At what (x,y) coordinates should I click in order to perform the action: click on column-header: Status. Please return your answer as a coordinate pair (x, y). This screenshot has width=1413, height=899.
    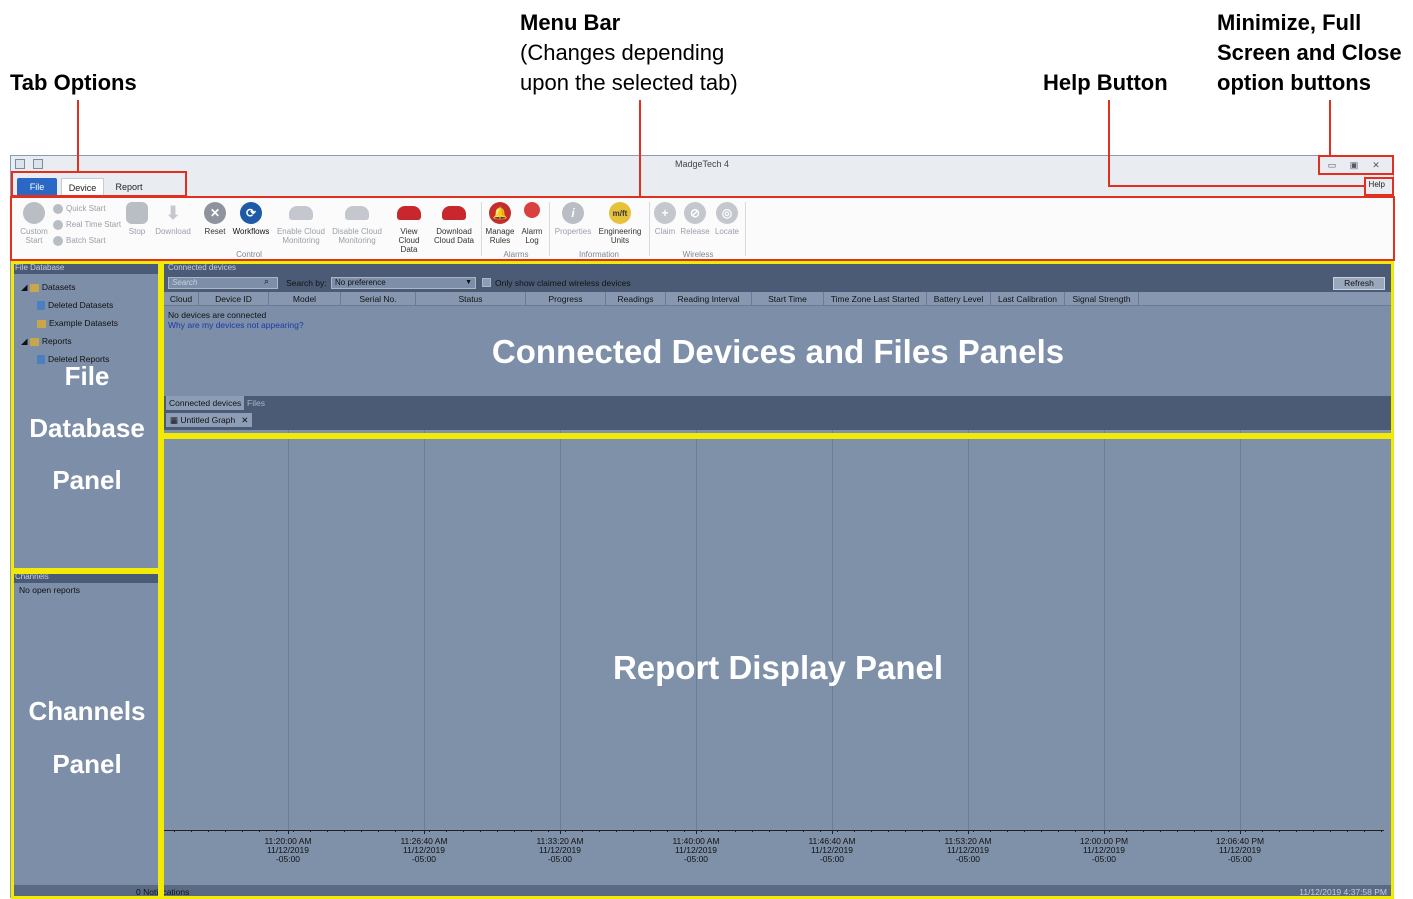
    Looking at the image, I should click on (471, 299).